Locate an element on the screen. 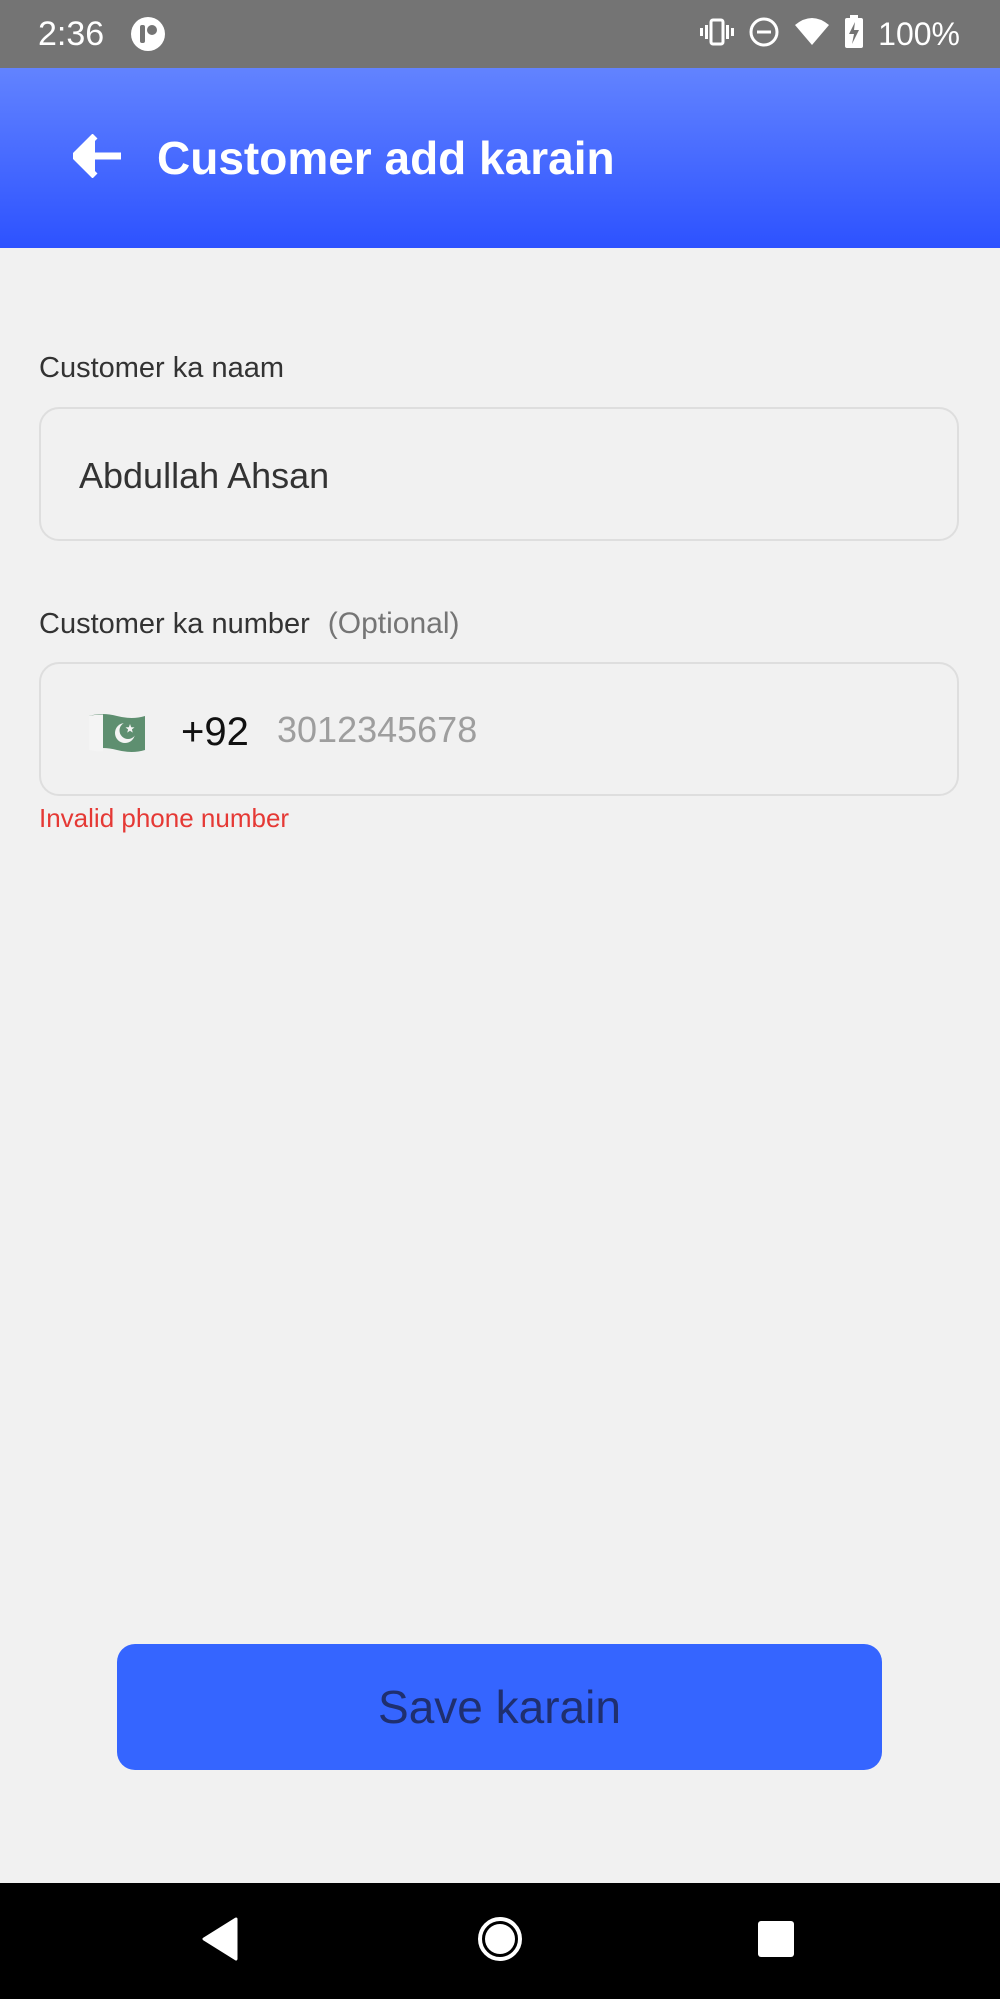  customer-number-label: Customer ka number (Optional) is located at coordinates (249, 624).